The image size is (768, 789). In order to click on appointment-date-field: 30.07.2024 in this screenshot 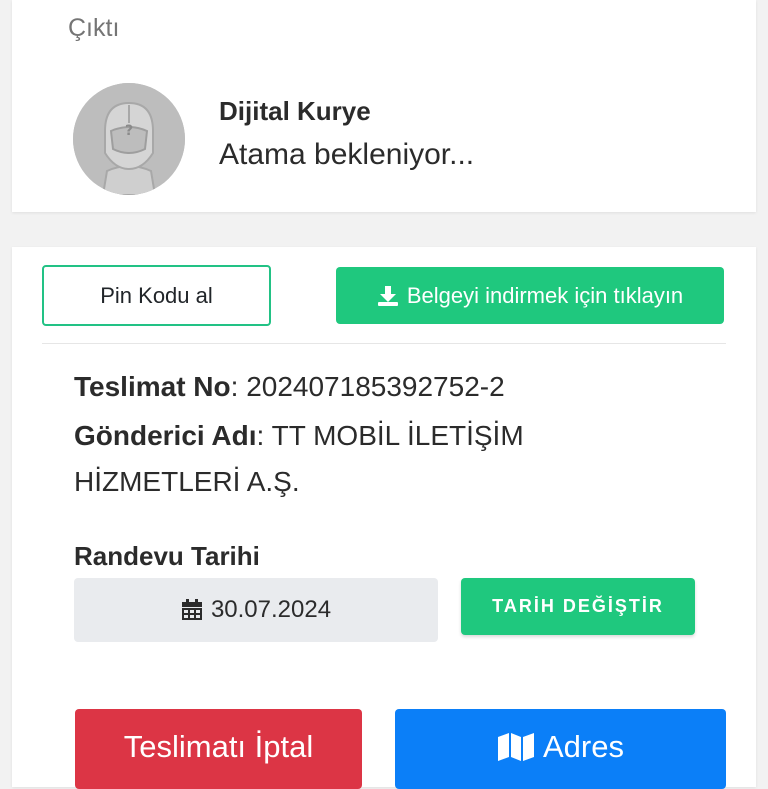, I will do `click(256, 610)`.